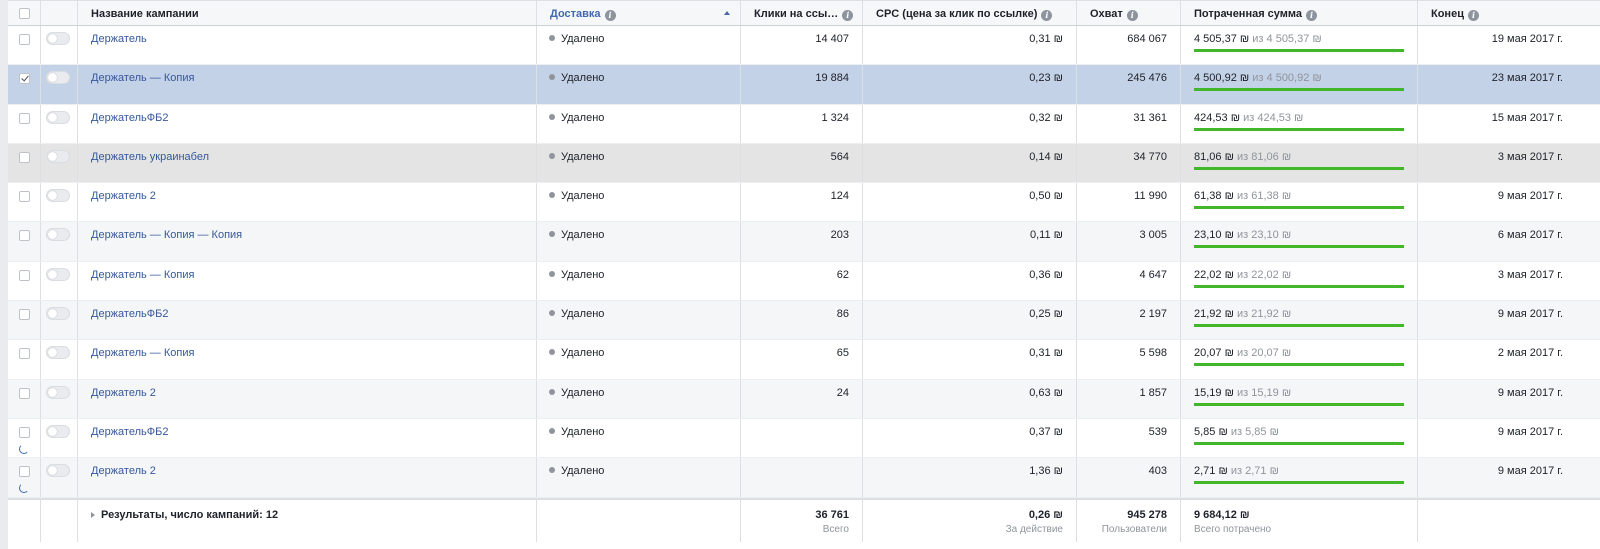 This screenshot has width=1600, height=549. Describe the element at coordinates (970, 359) in the screenshot. I see `cpc-cell: 0,31 ₪` at that location.